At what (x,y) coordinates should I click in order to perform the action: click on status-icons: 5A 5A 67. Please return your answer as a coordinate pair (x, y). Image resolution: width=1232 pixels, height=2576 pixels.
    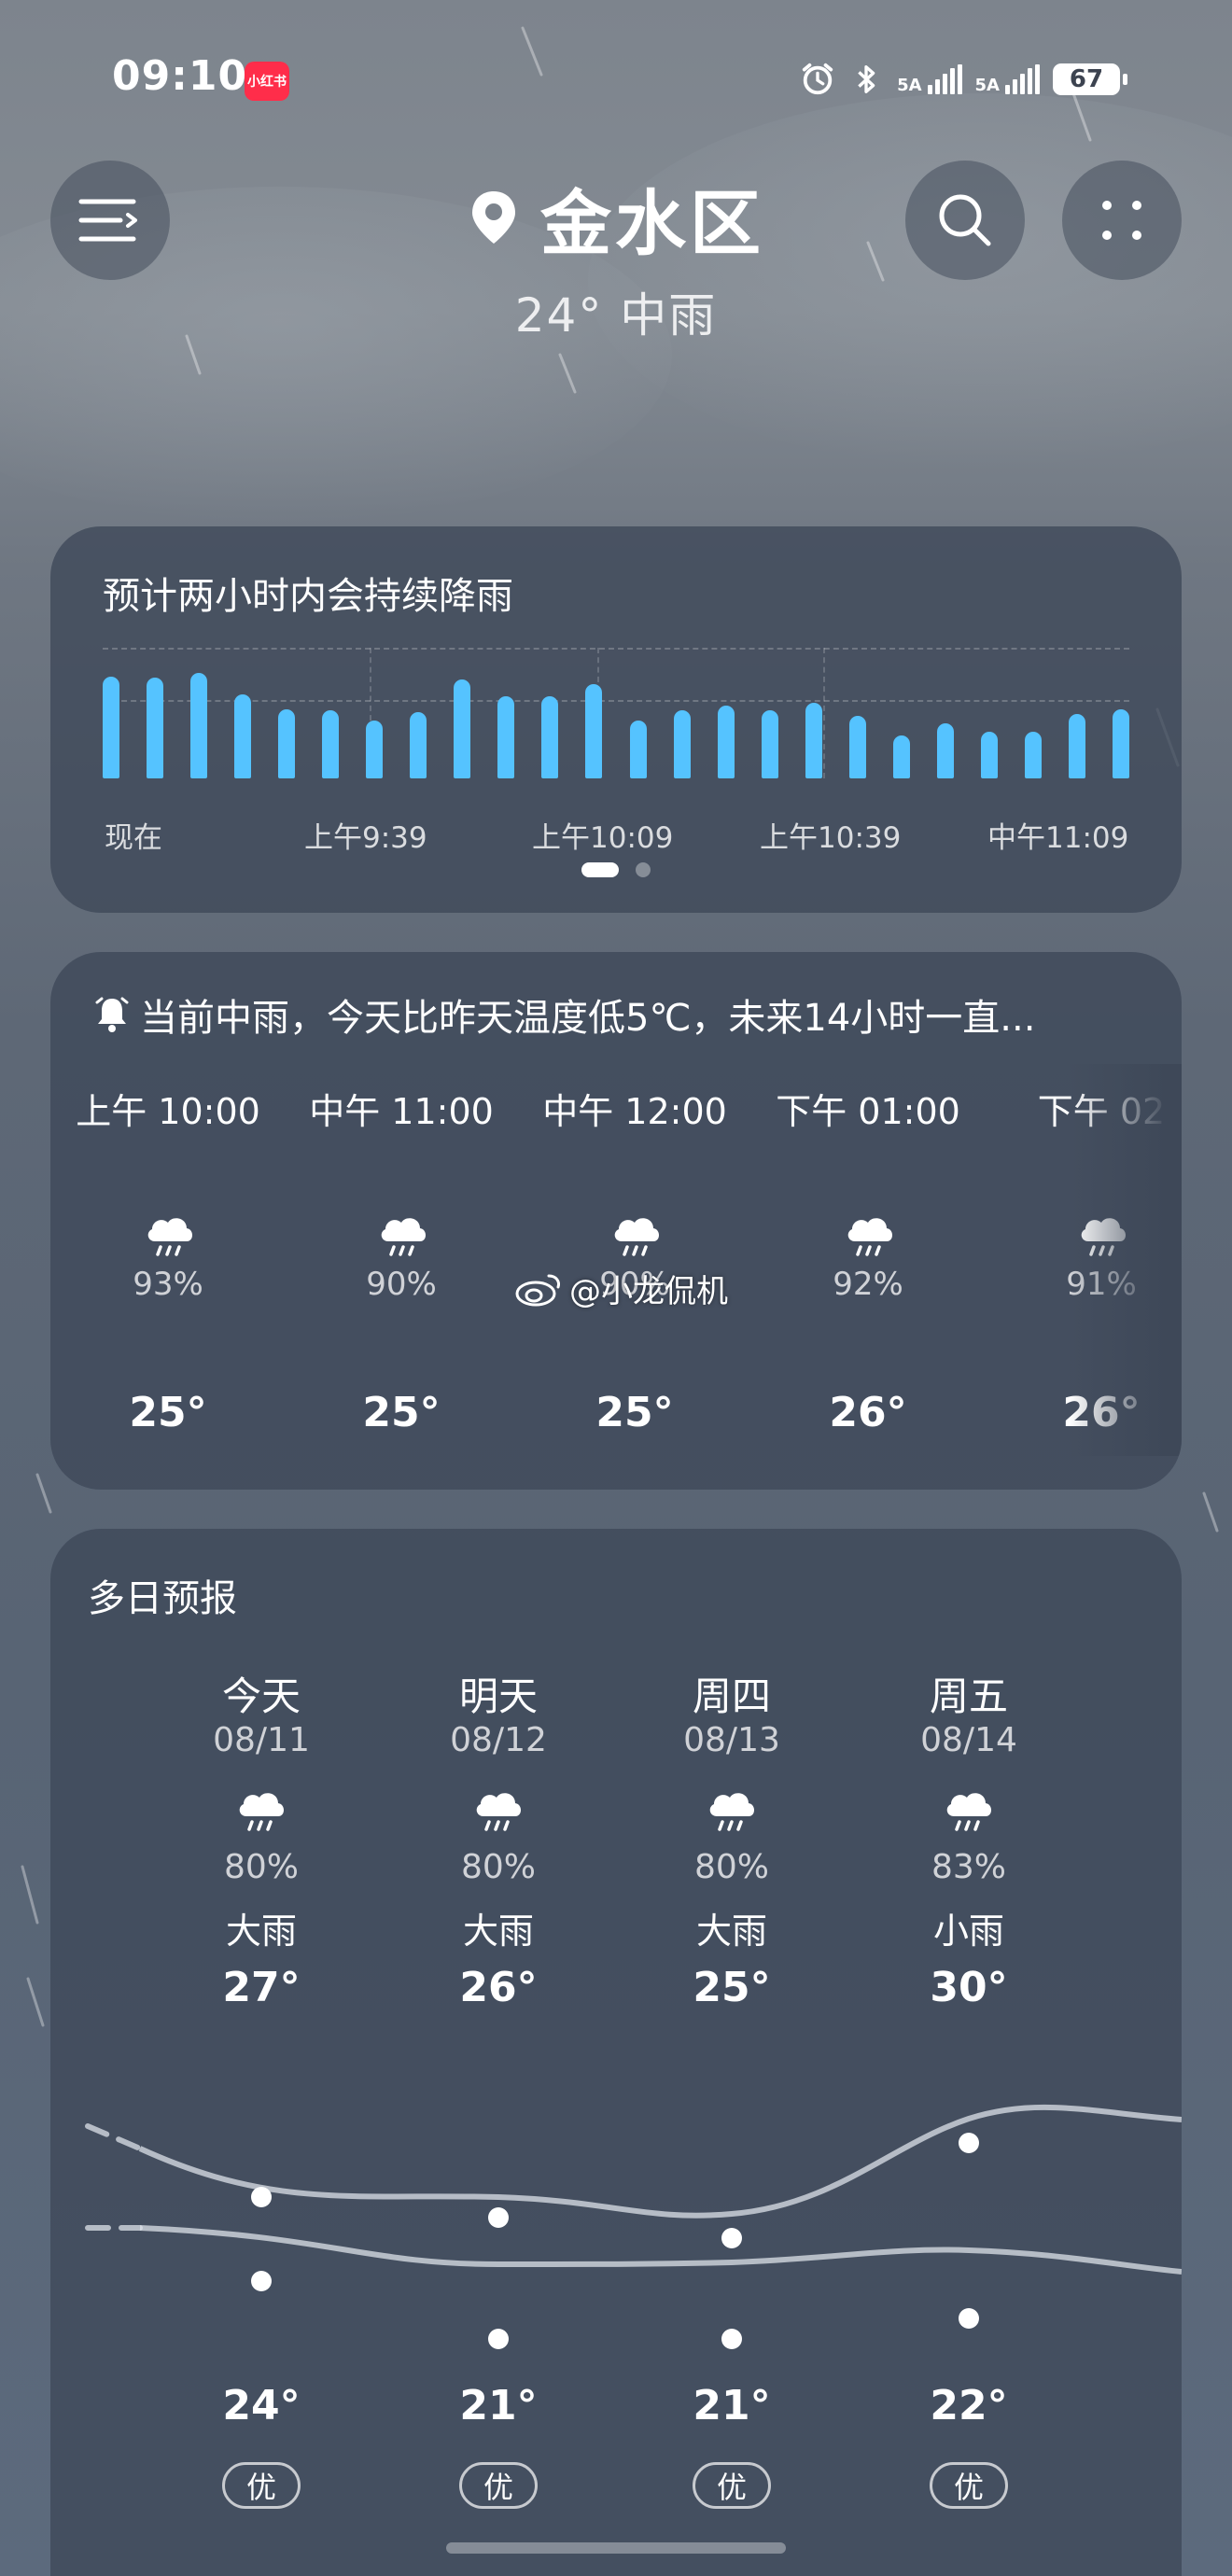
    Looking at the image, I should click on (963, 79).